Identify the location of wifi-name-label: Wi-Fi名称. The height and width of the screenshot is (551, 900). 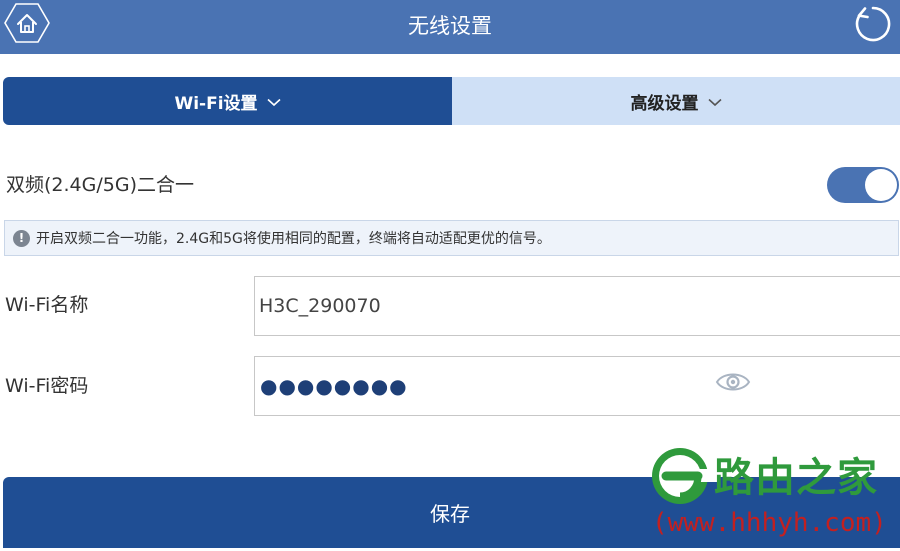
(47, 305).